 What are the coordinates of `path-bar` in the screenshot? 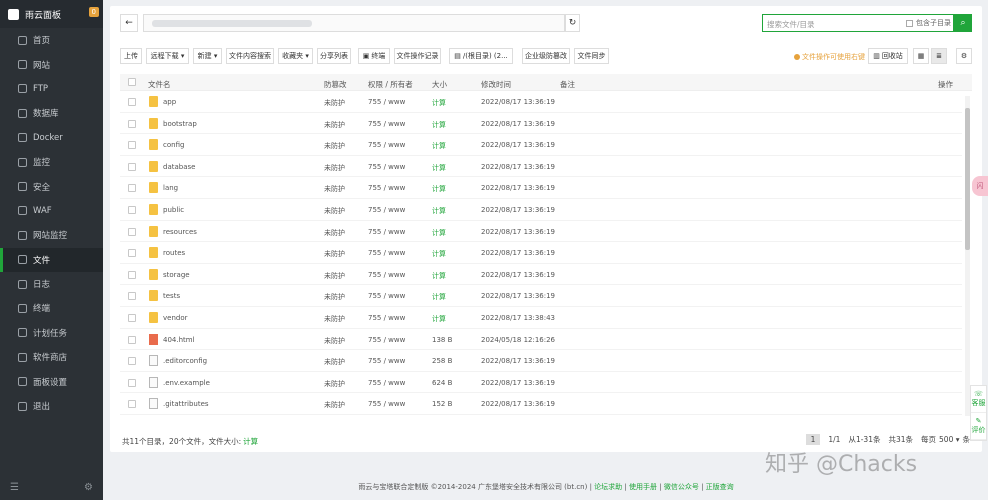 It's located at (354, 23).